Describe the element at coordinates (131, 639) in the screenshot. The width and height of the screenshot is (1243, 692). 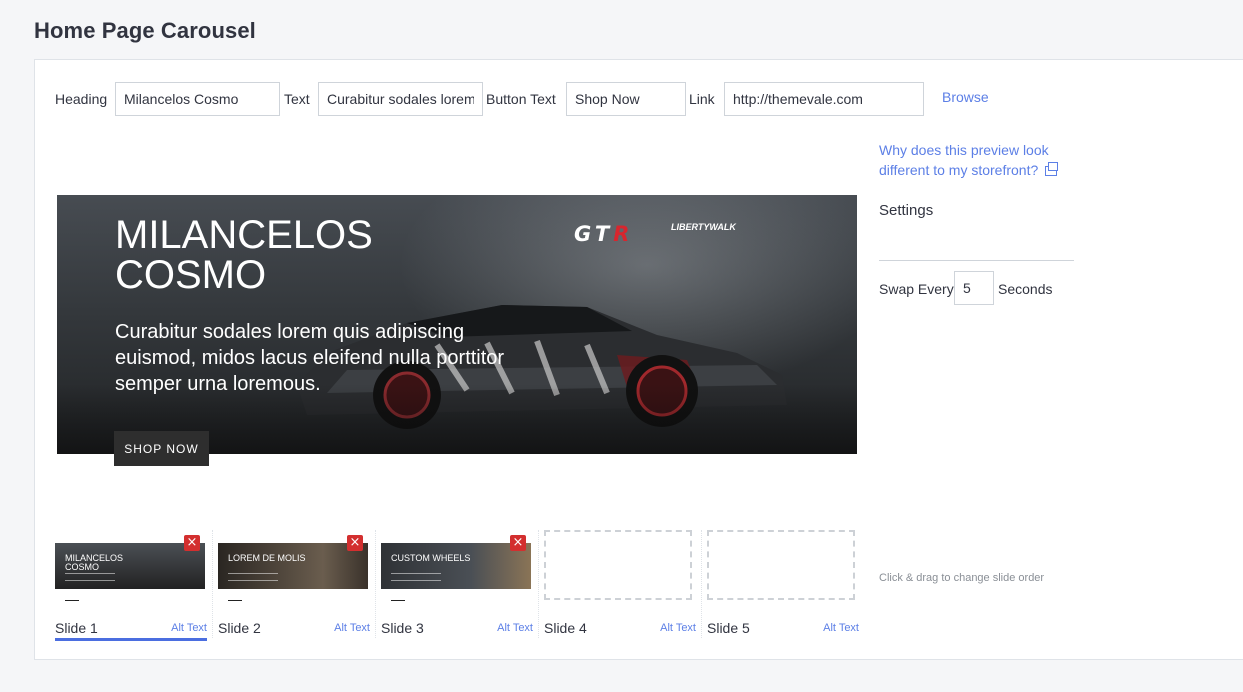
I see `active-slide-indicator` at that location.